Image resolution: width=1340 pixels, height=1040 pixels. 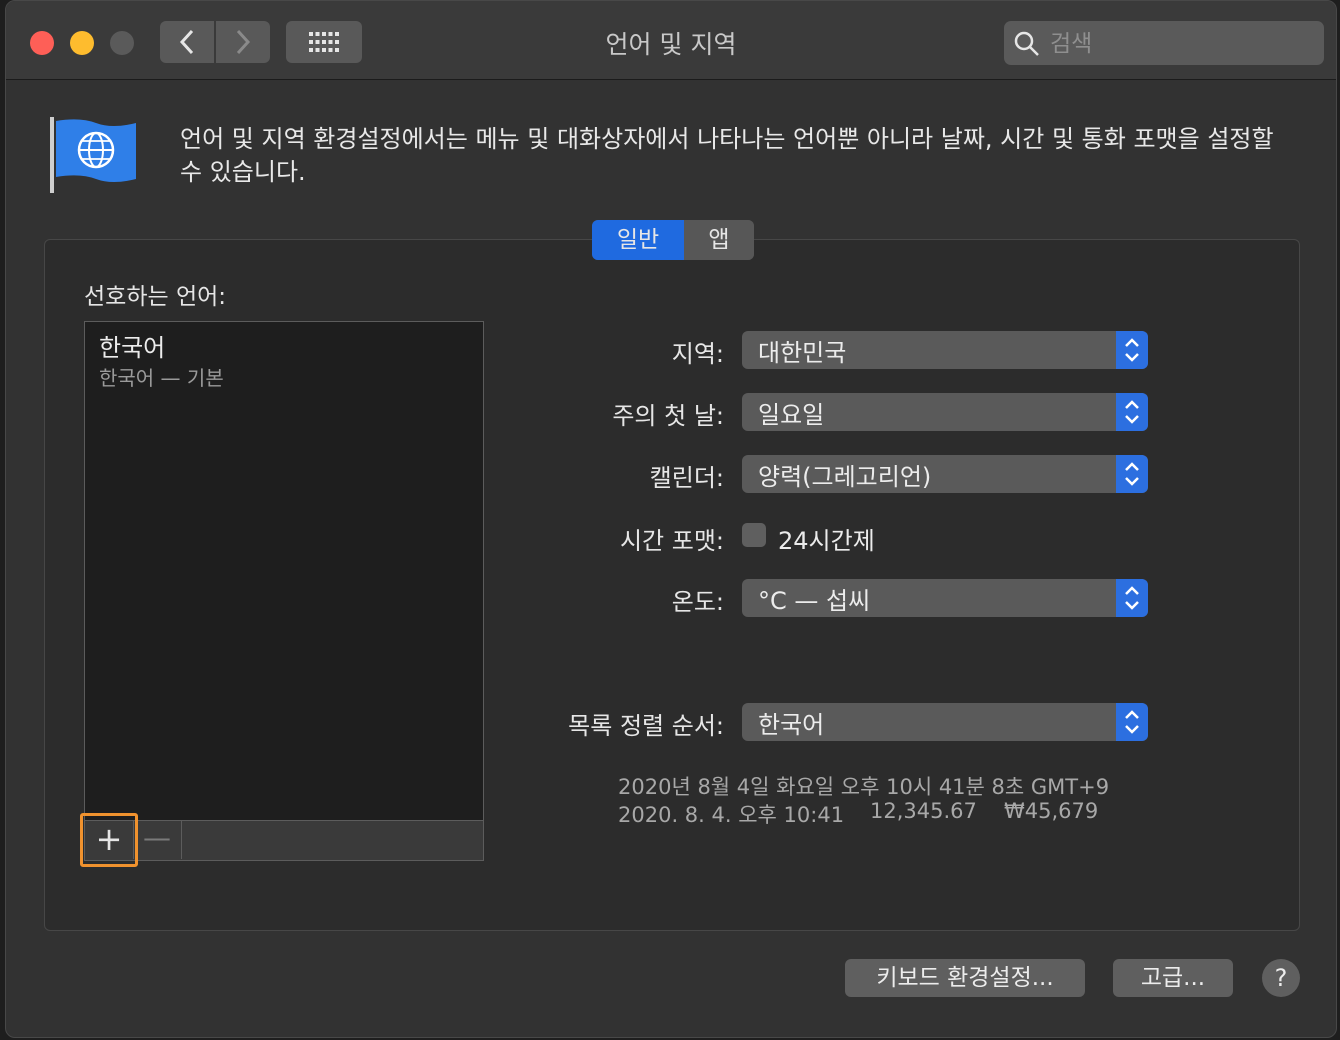 I want to click on tab-general: 일반, so click(x=638, y=240).